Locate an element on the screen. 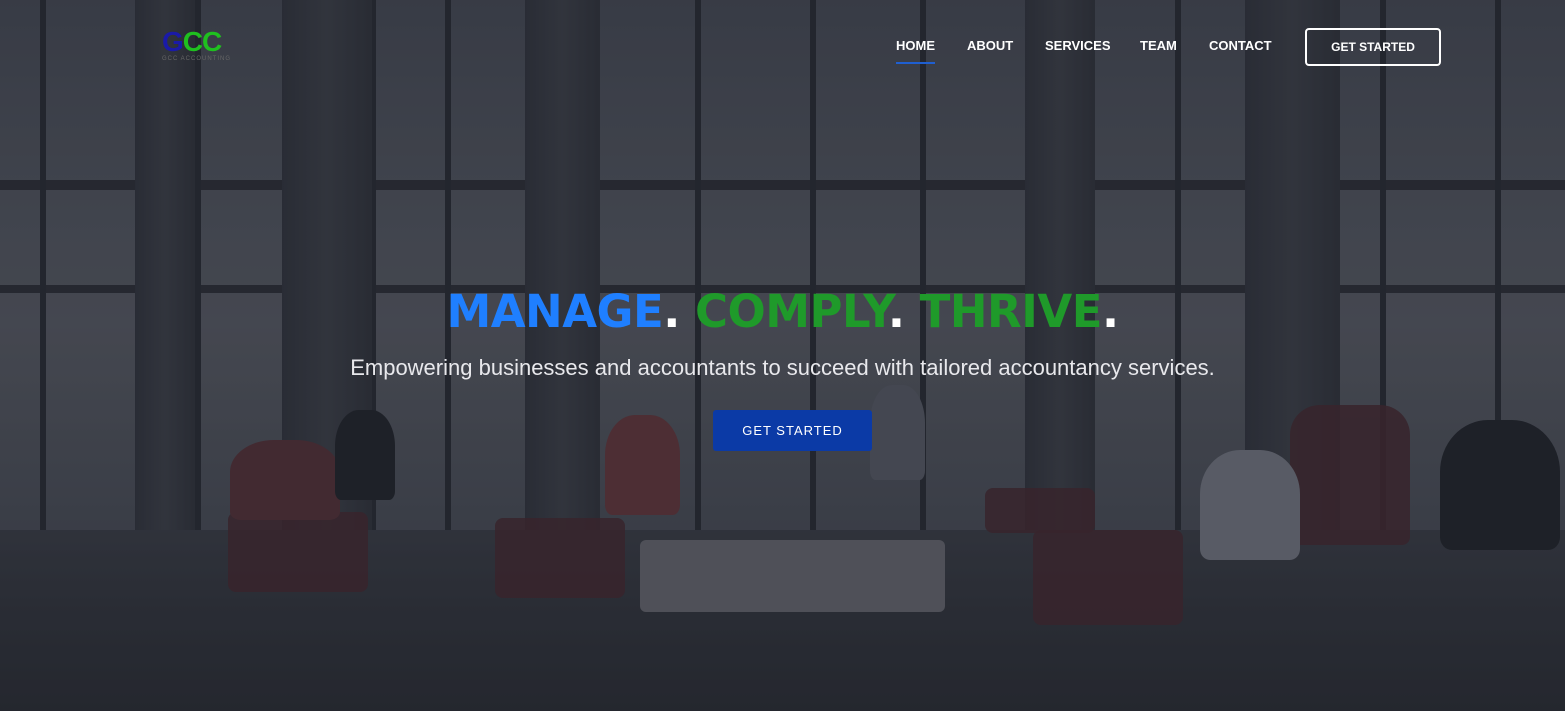 The width and height of the screenshot is (1565, 711). logo-letters-cc: CC is located at coordinates (202, 41).